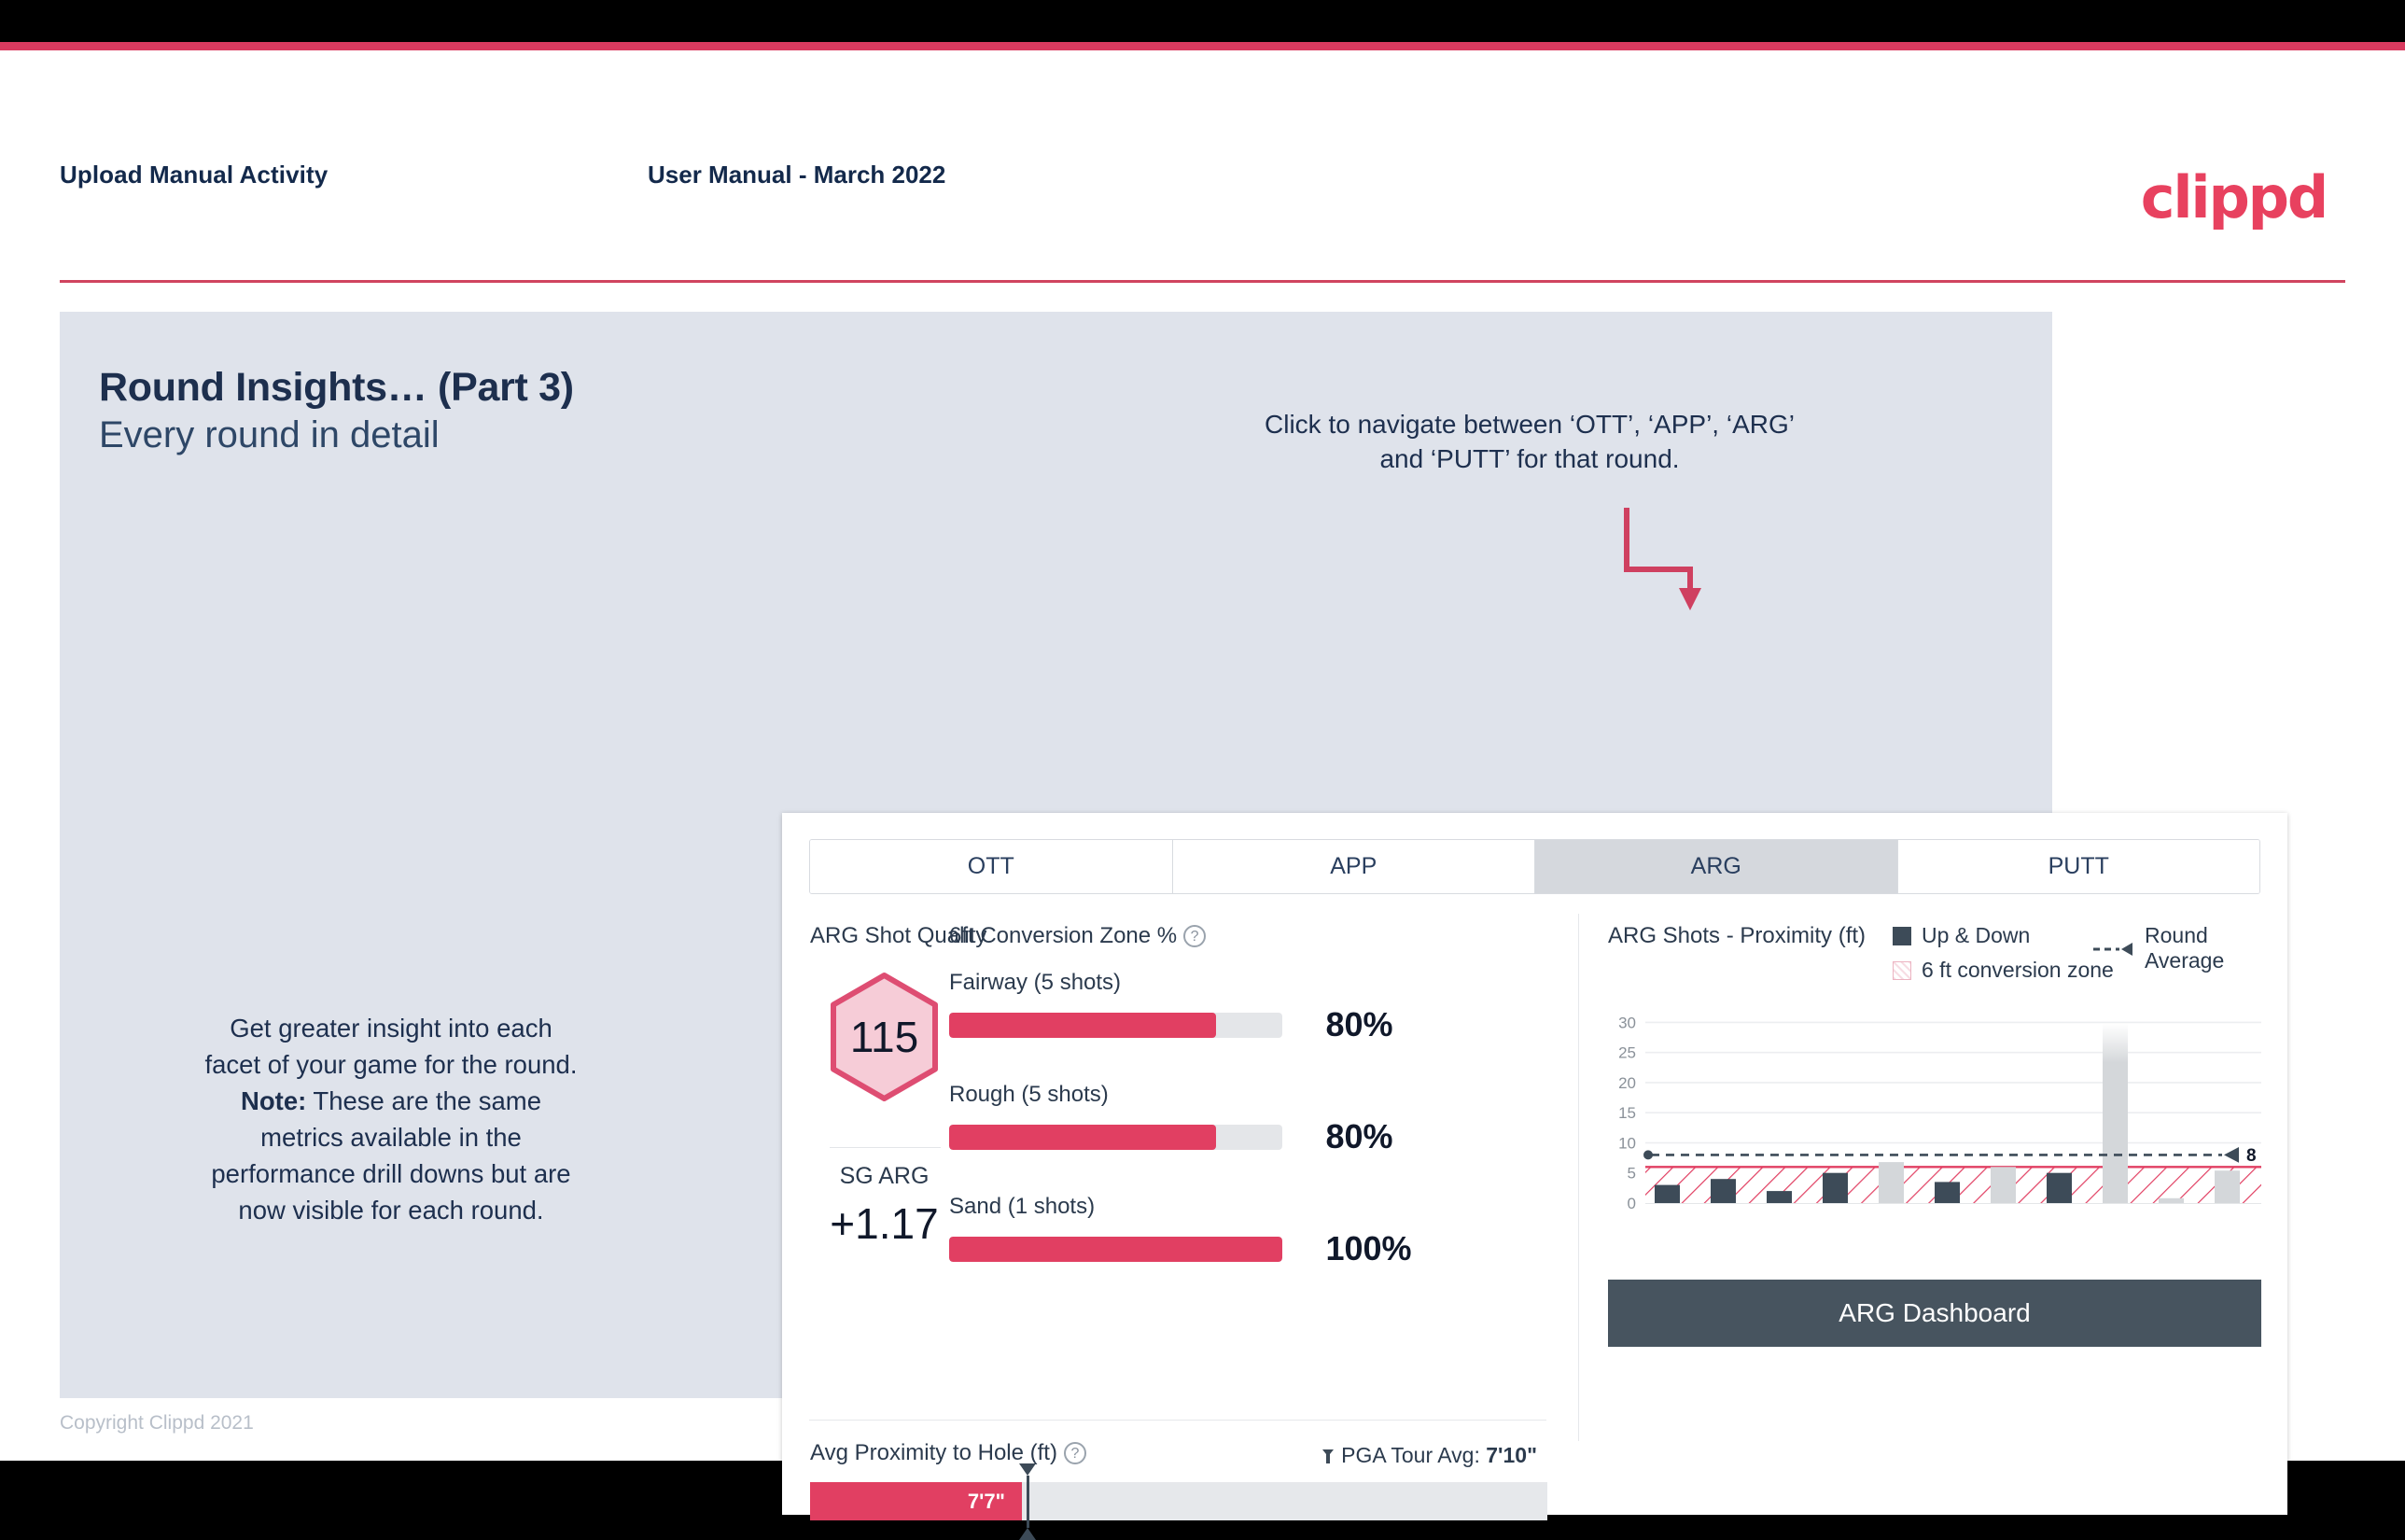 This screenshot has width=2405, height=1540. What do you see at coordinates (884, 1037) in the screenshot?
I see `shot-quality-value: 115` at bounding box center [884, 1037].